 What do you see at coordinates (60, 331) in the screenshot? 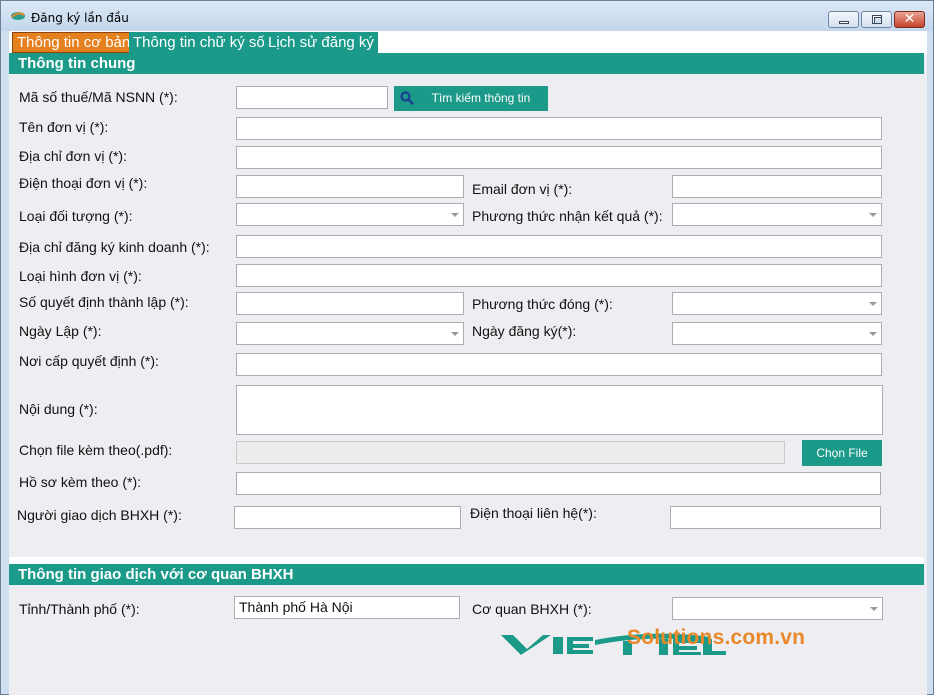
I see `date-created-label: Ngày Lập (*):` at bounding box center [60, 331].